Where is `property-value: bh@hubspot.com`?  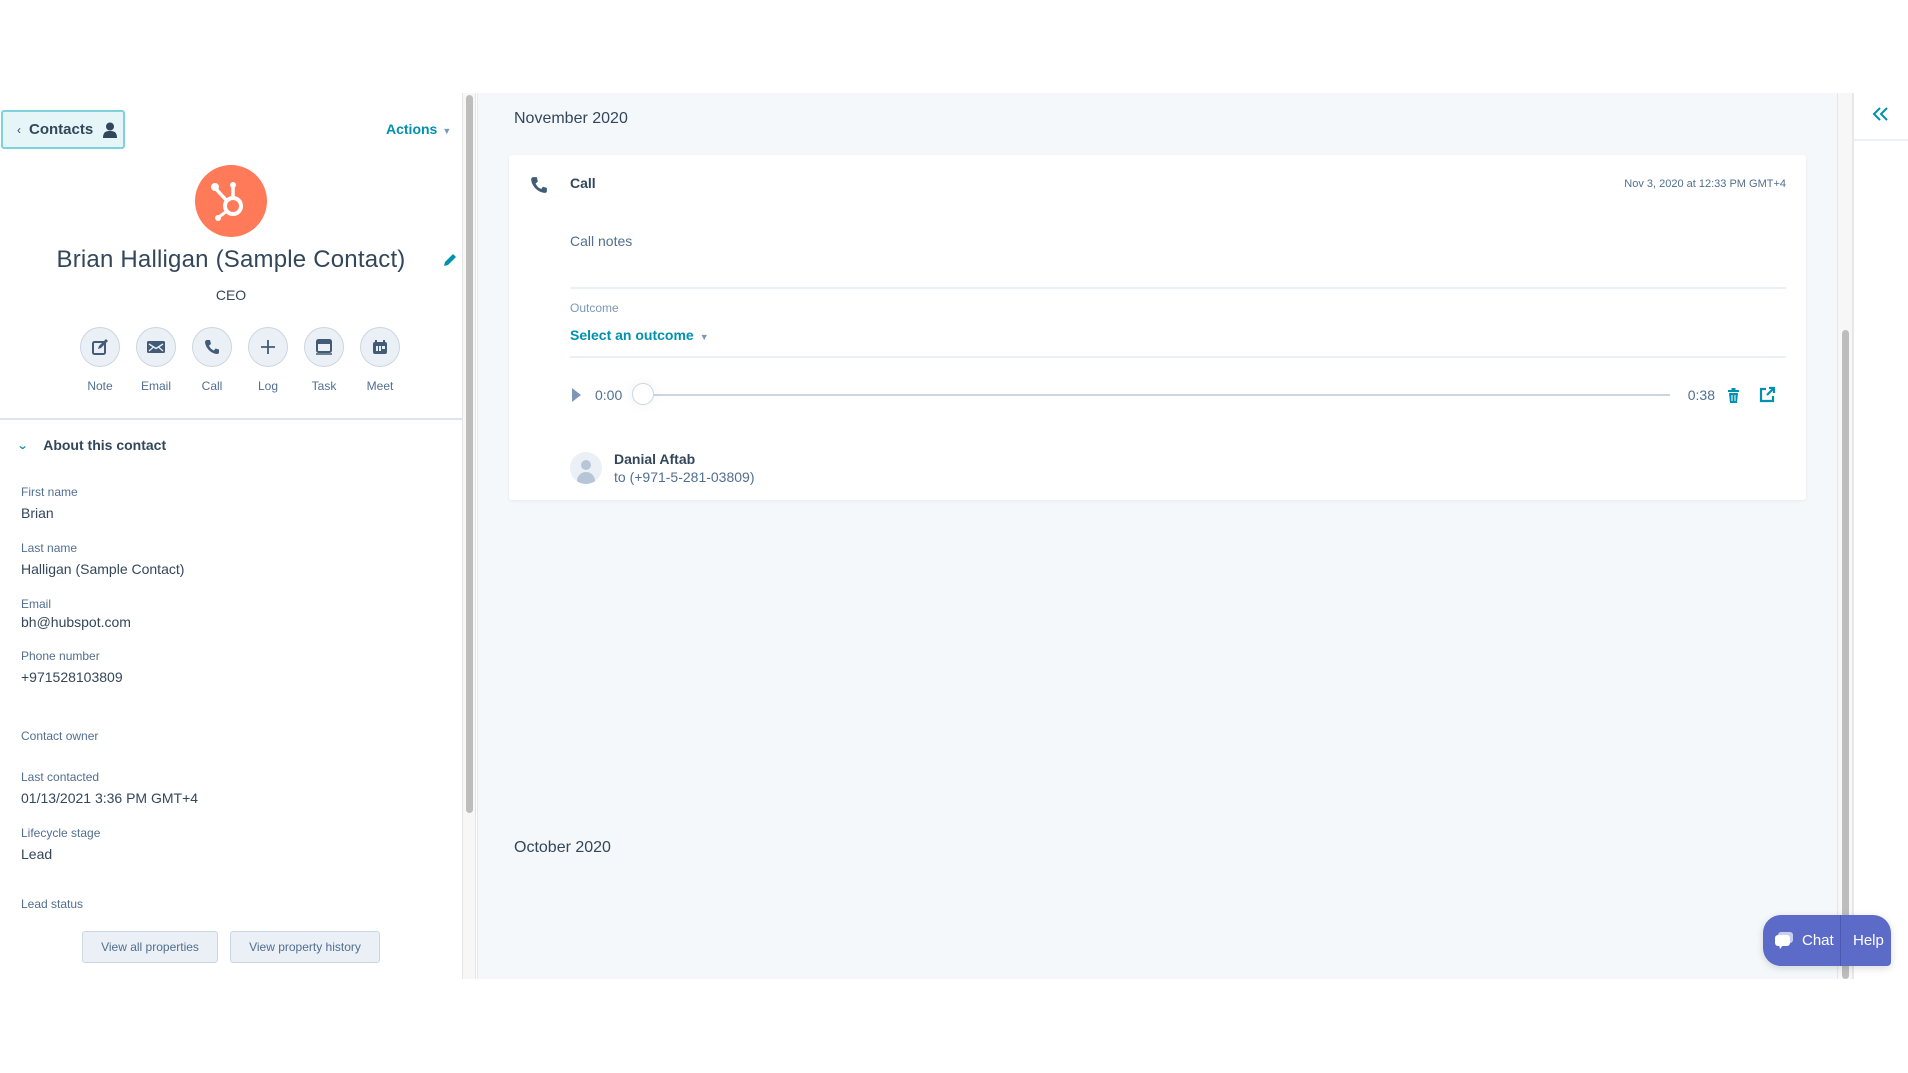
property-value: bh@hubspot.com is located at coordinates (76, 622).